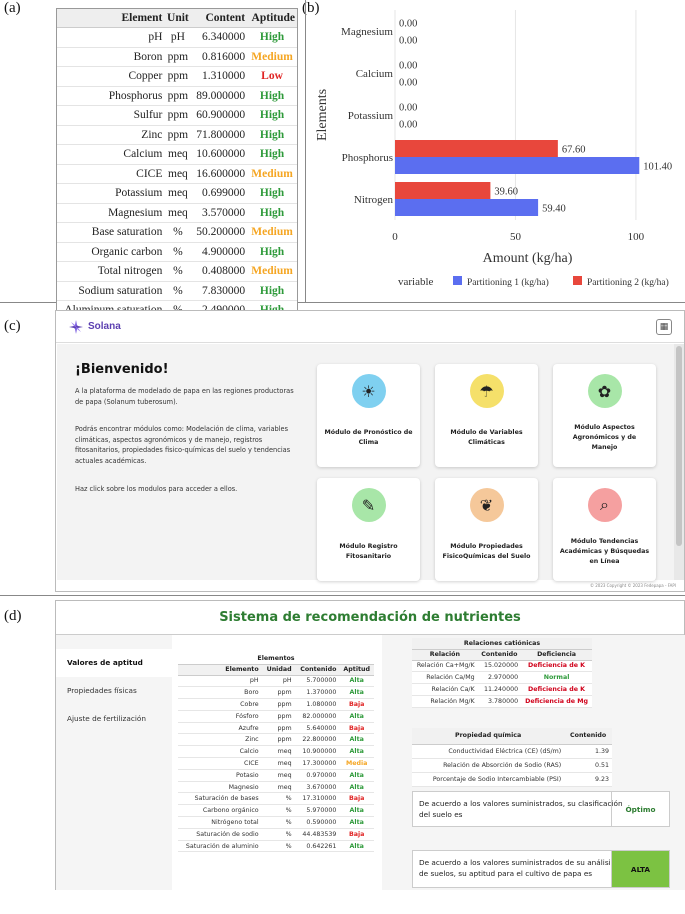 The image size is (685, 914). What do you see at coordinates (499, 655) in the screenshot?
I see `column-header: Contenido` at bounding box center [499, 655].